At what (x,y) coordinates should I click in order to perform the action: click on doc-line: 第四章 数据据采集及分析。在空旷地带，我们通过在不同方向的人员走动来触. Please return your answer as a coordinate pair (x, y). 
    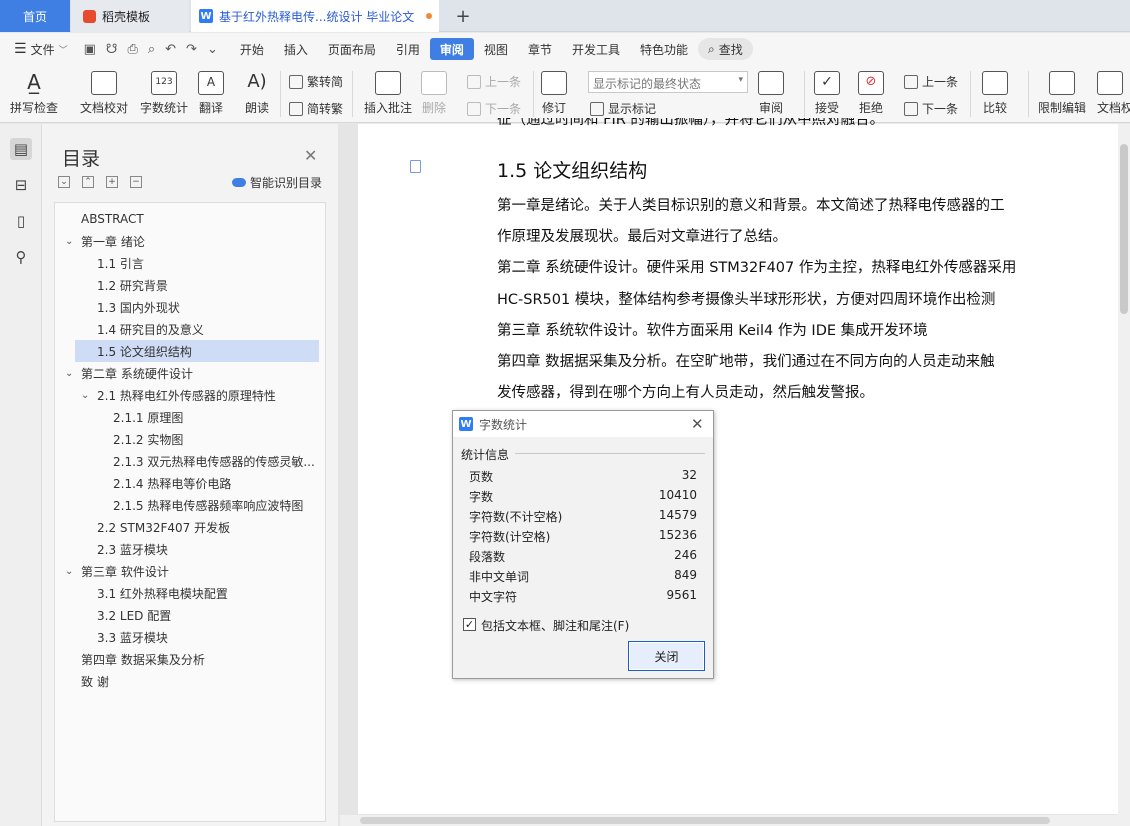
    Looking at the image, I should click on (746, 362).